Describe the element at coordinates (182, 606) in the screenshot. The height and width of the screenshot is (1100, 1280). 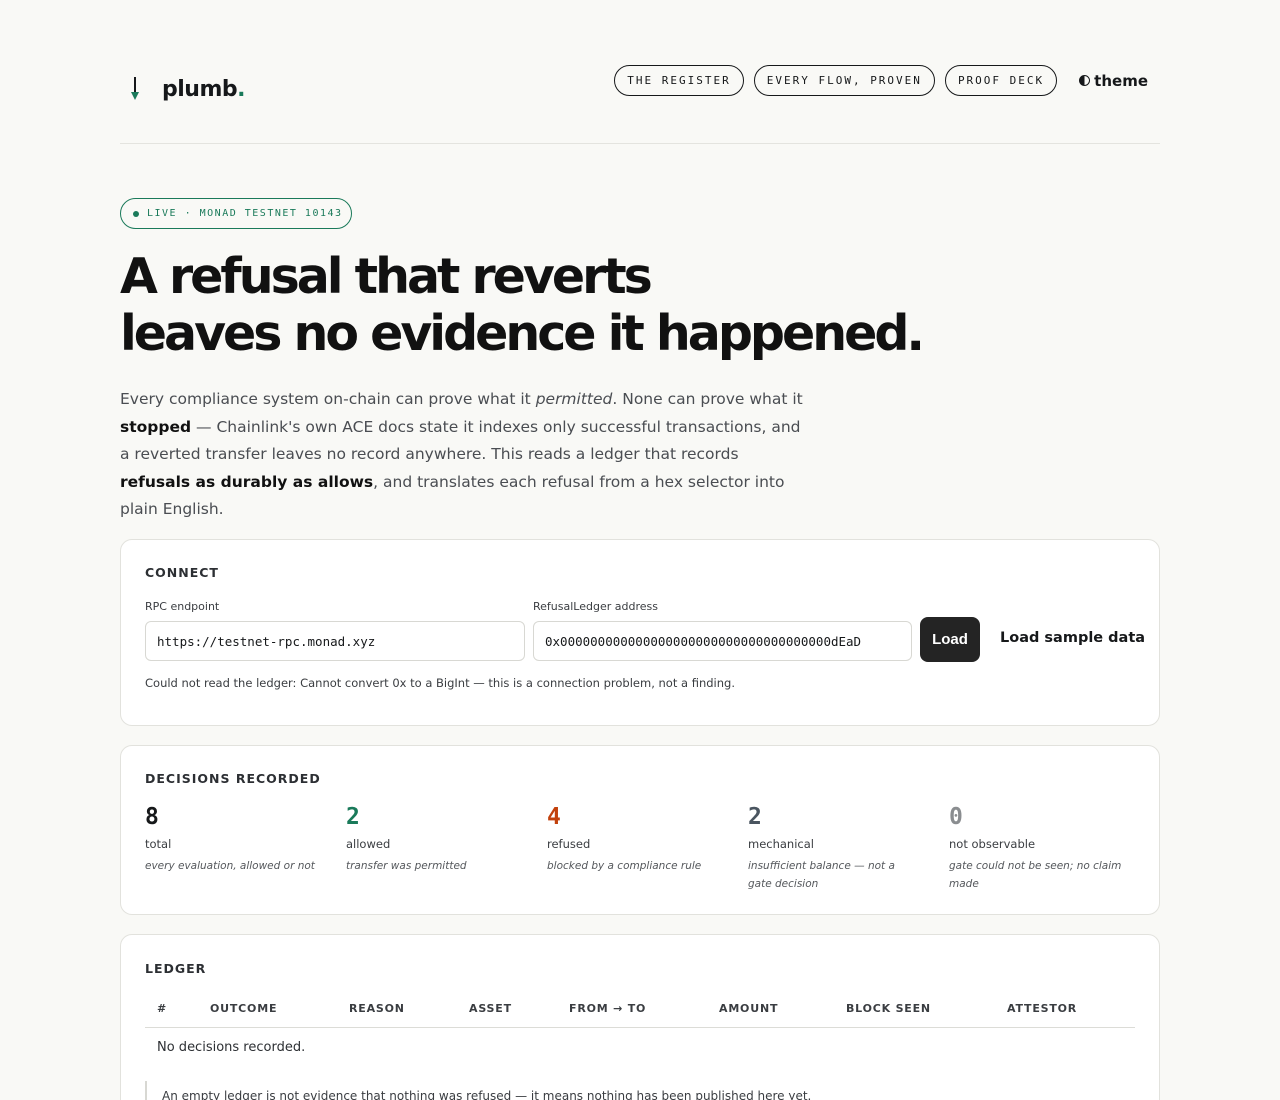
I see `rpc-label: RPC endpoint` at that location.